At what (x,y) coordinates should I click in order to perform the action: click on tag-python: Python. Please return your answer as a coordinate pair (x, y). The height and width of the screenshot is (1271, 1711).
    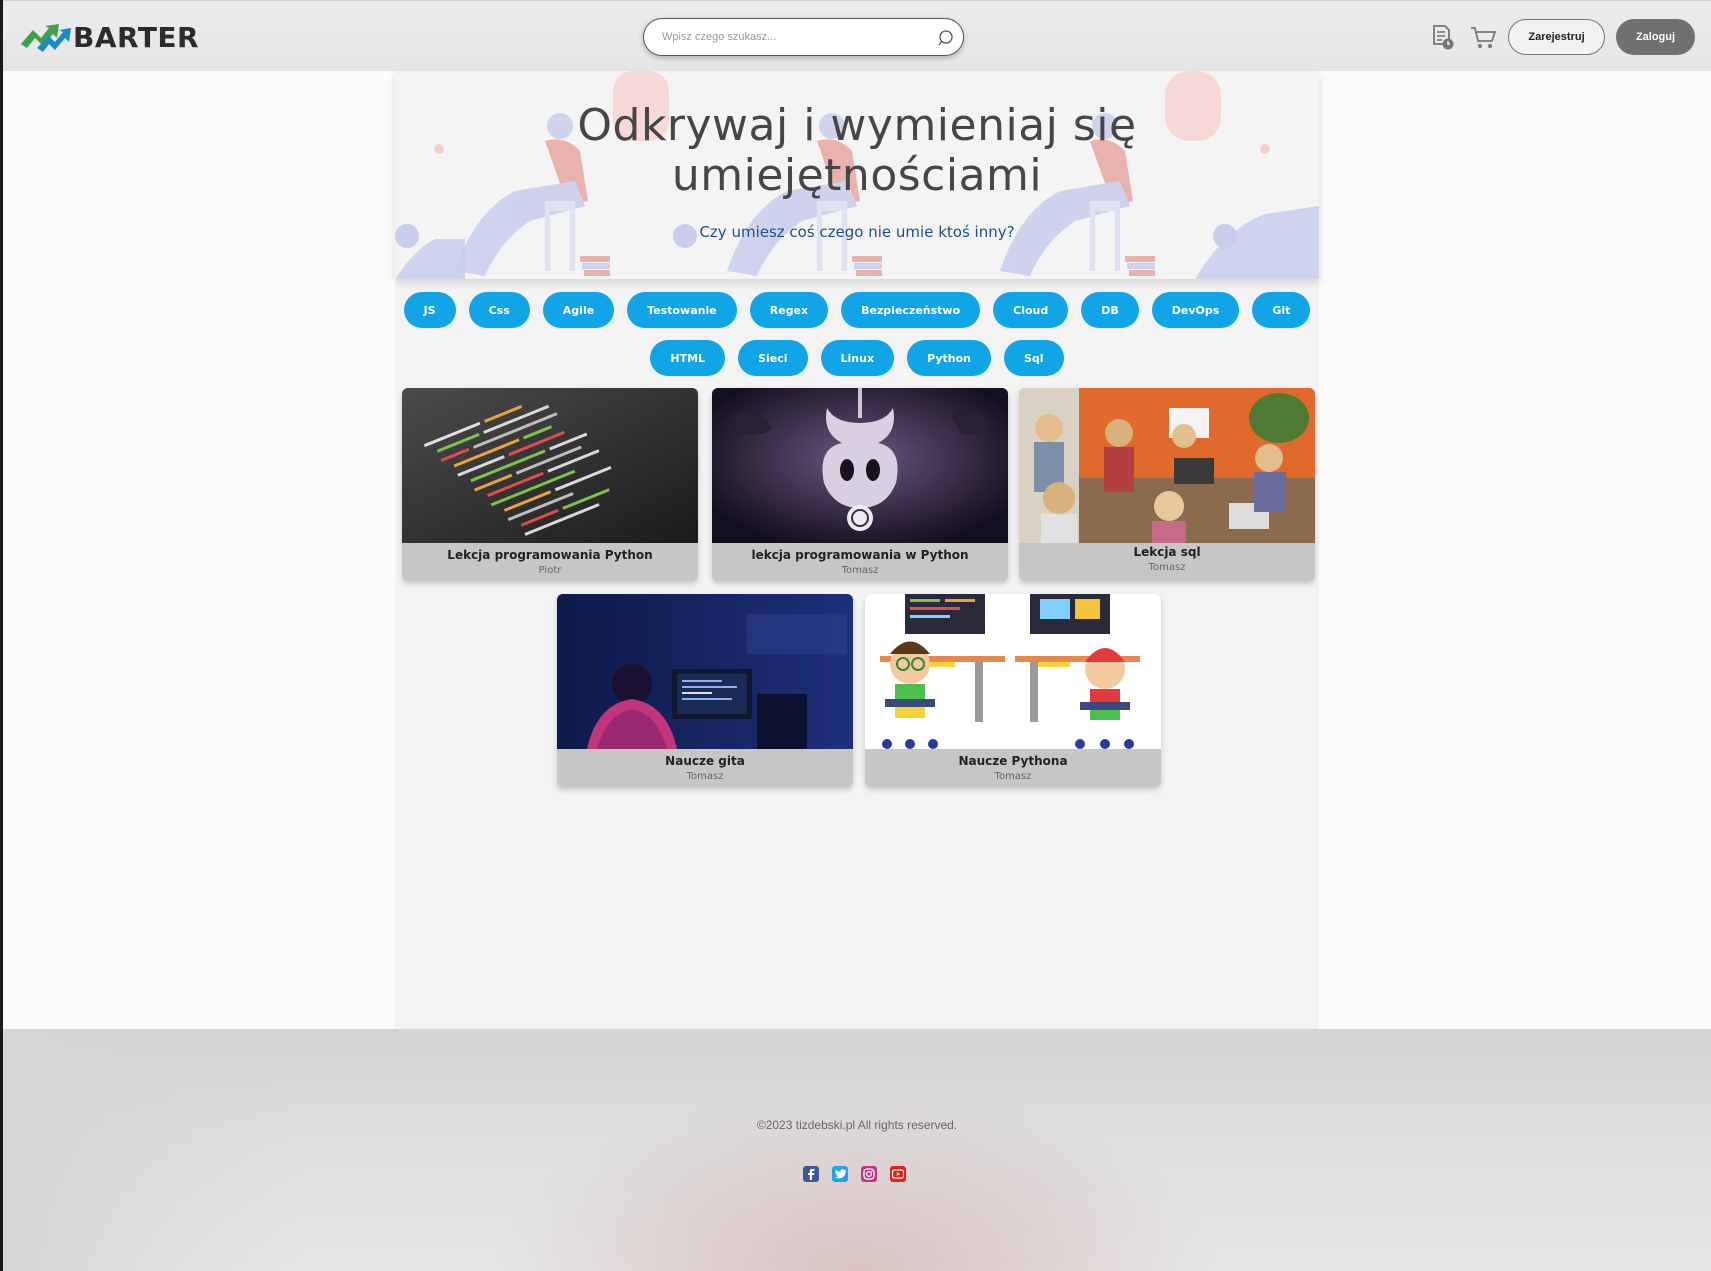
    Looking at the image, I should click on (949, 358).